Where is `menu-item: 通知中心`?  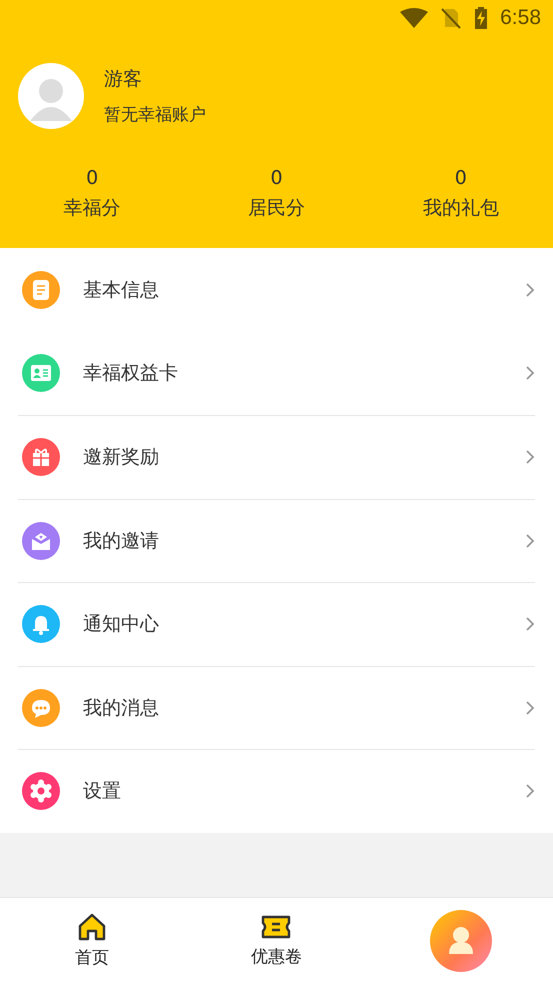
menu-item: 通知中心 is located at coordinates (276, 624).